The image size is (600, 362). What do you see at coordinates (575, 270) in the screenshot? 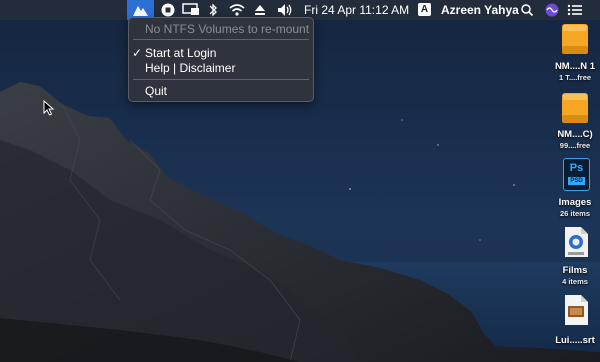
I see `desktop-item-label: Films` at bounding box center [575, 270].